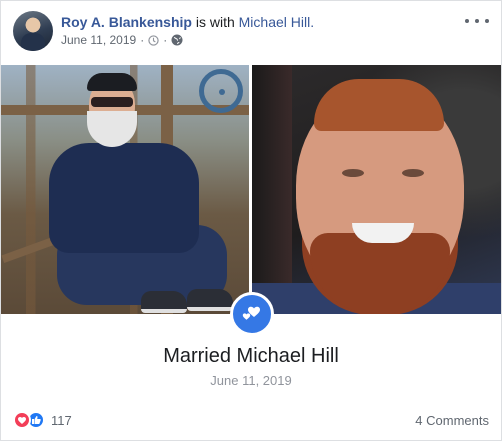 The image size is (502, 441). Describe the element at coordinates (276, 22) in the screenshot. I see `tagged-person-link: Michael Hill.` at that location.